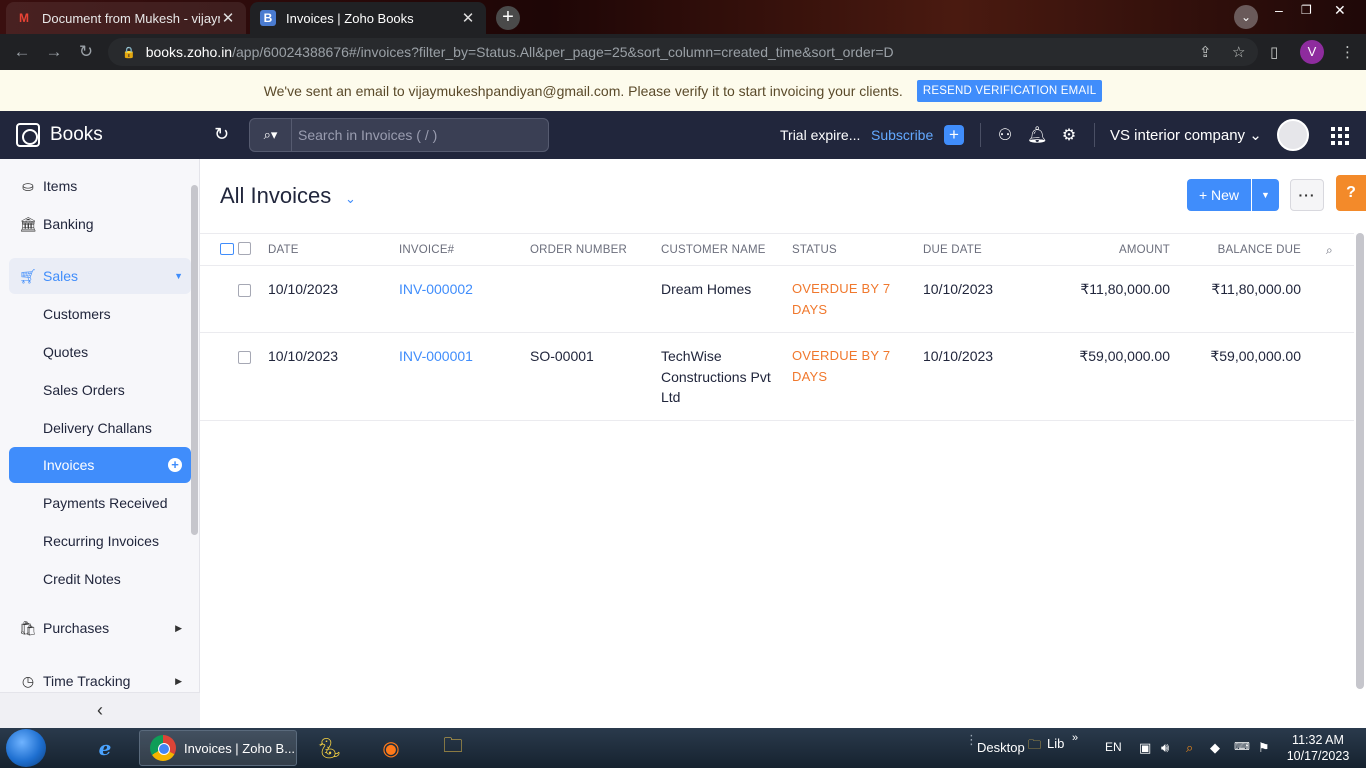  What do you see at coordinates (163, 748) in the screenshot?
I see `chrome-icon` at bounding box center [163, 748].